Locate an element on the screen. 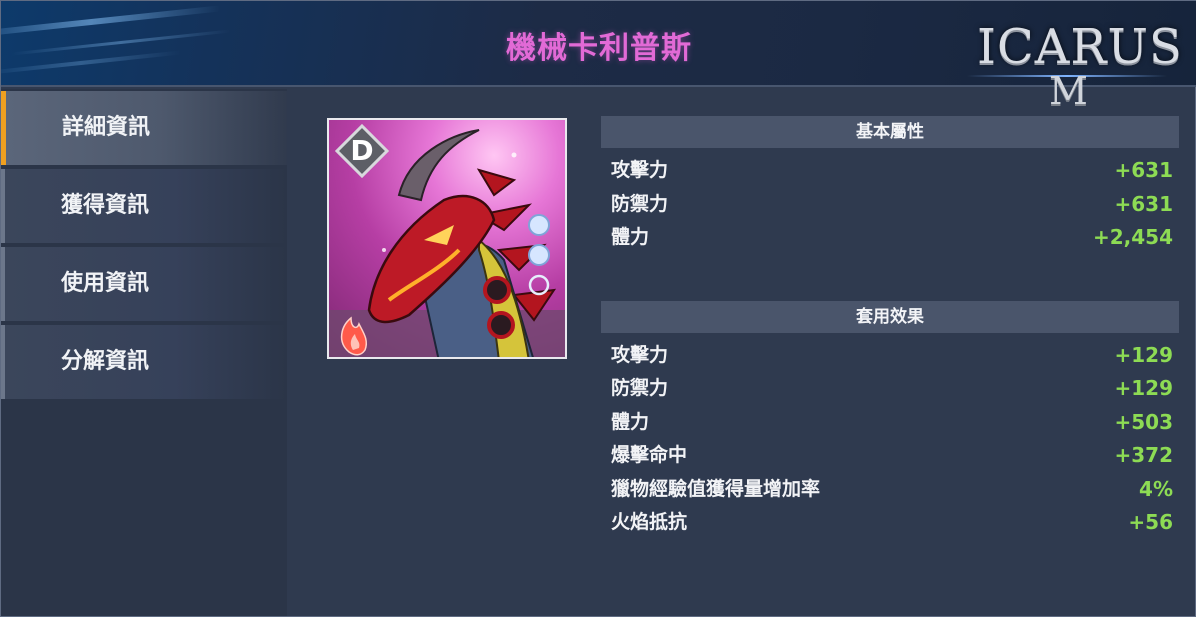 The image size is (1196, 617). set-effects-header: 套用效果 is located at coordinates (890, 316).